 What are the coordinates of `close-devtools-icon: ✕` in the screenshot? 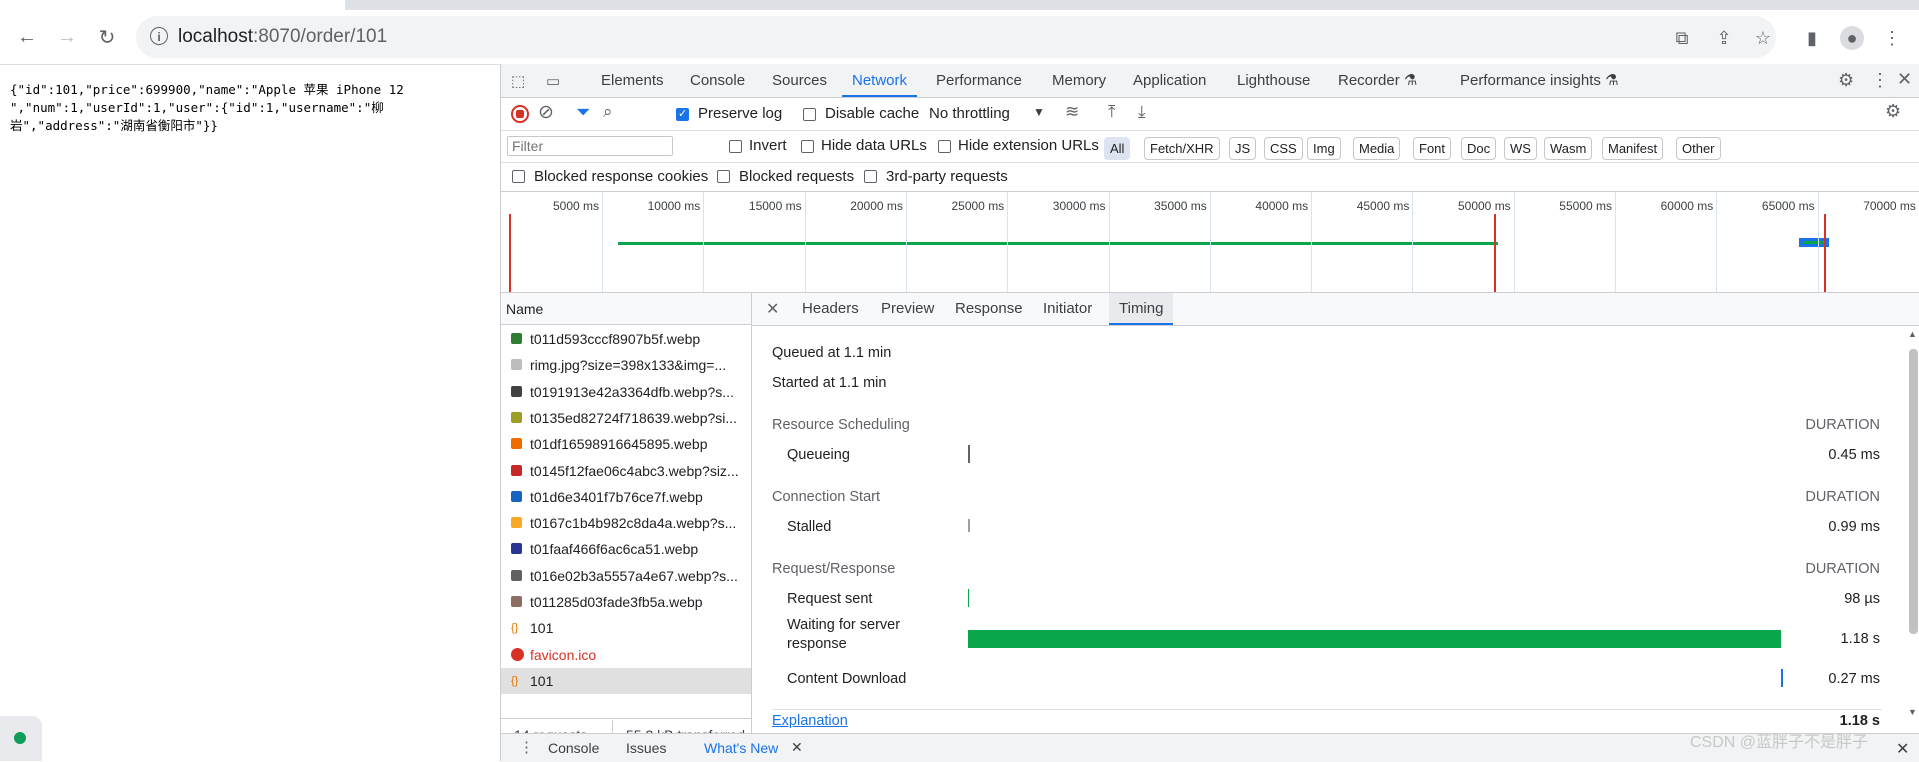 It's located at (1904, 79).